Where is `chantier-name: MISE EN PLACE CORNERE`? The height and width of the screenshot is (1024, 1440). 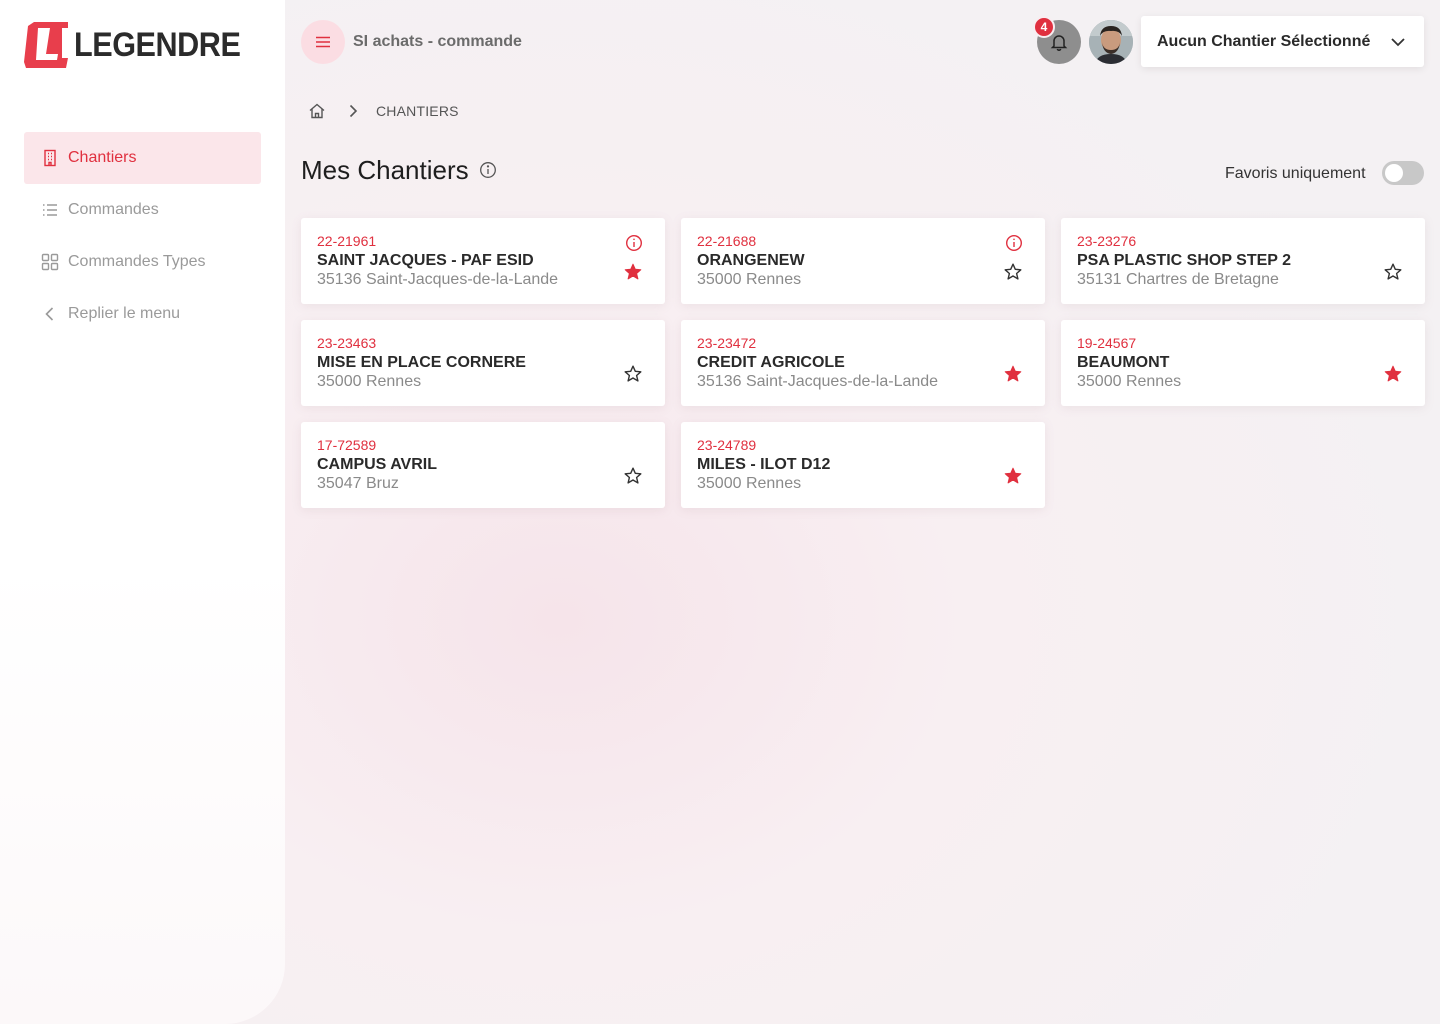 chantier-name: MISE EN PLACE CORNERE is located at coordinates (421, 362).